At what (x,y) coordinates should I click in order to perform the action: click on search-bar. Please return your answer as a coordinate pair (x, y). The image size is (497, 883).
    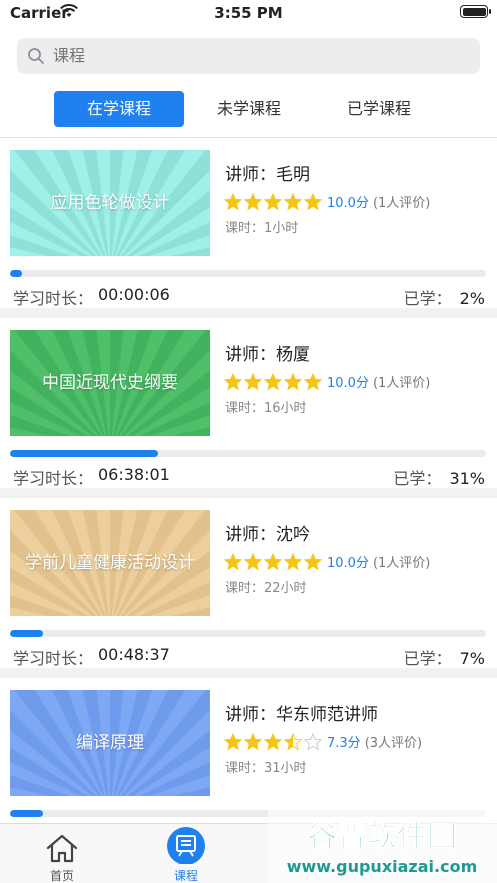
    Looking at the image, I should click on (248, 56).